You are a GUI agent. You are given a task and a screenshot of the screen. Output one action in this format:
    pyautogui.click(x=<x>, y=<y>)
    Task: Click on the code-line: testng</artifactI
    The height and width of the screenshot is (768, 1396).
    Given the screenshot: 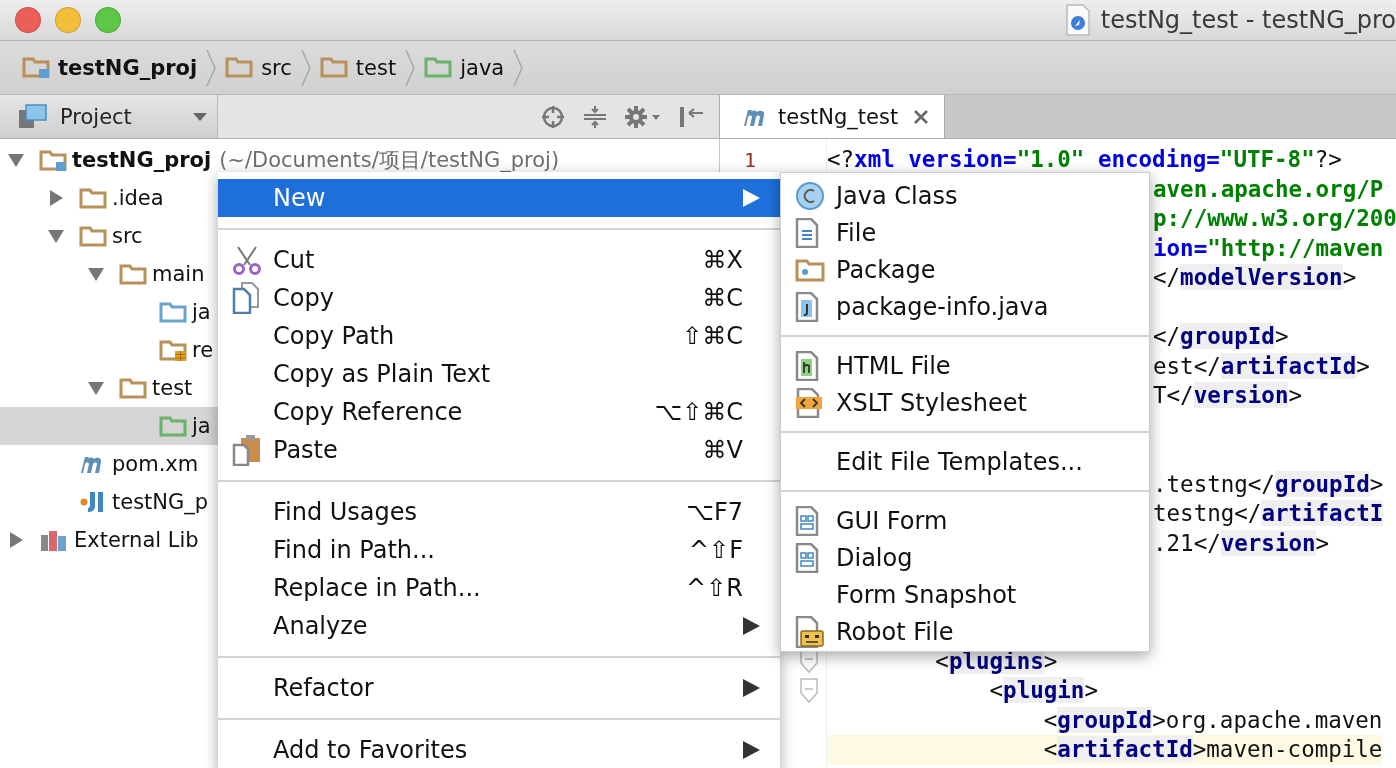 What is the action you would take?
    pyautogui.click(x=1268, y=513)
    